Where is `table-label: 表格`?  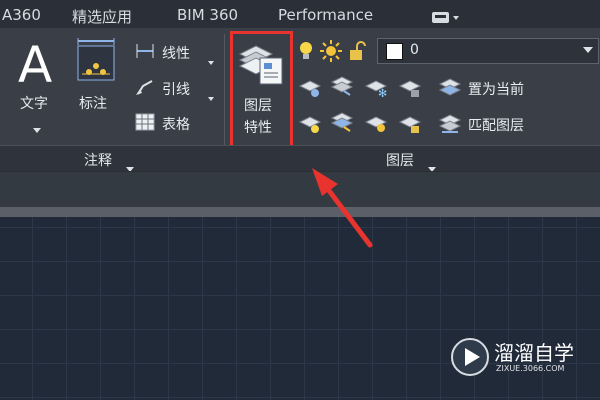
table-label: 表格 is located at coordinates (176, 124).